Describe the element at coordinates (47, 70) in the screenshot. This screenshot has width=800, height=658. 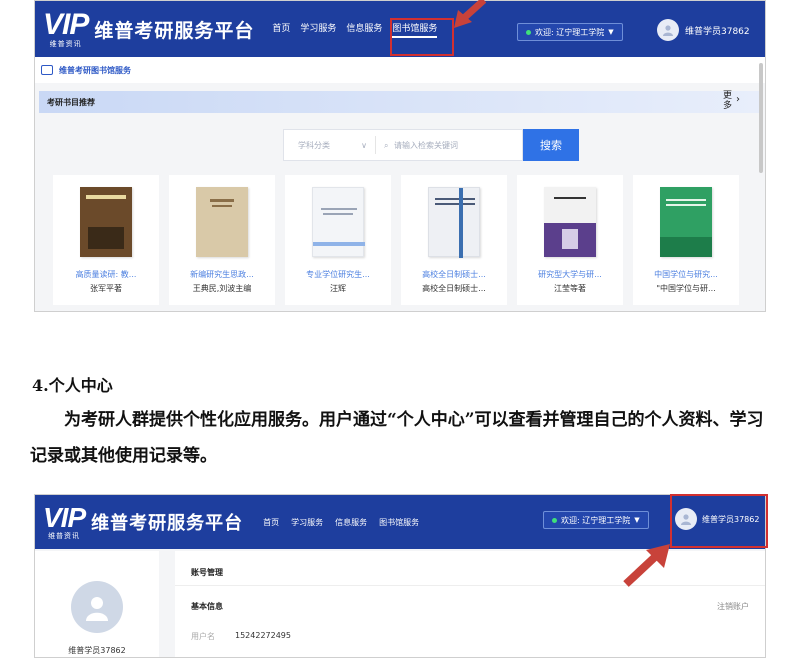
I see `library-icon` at that location.